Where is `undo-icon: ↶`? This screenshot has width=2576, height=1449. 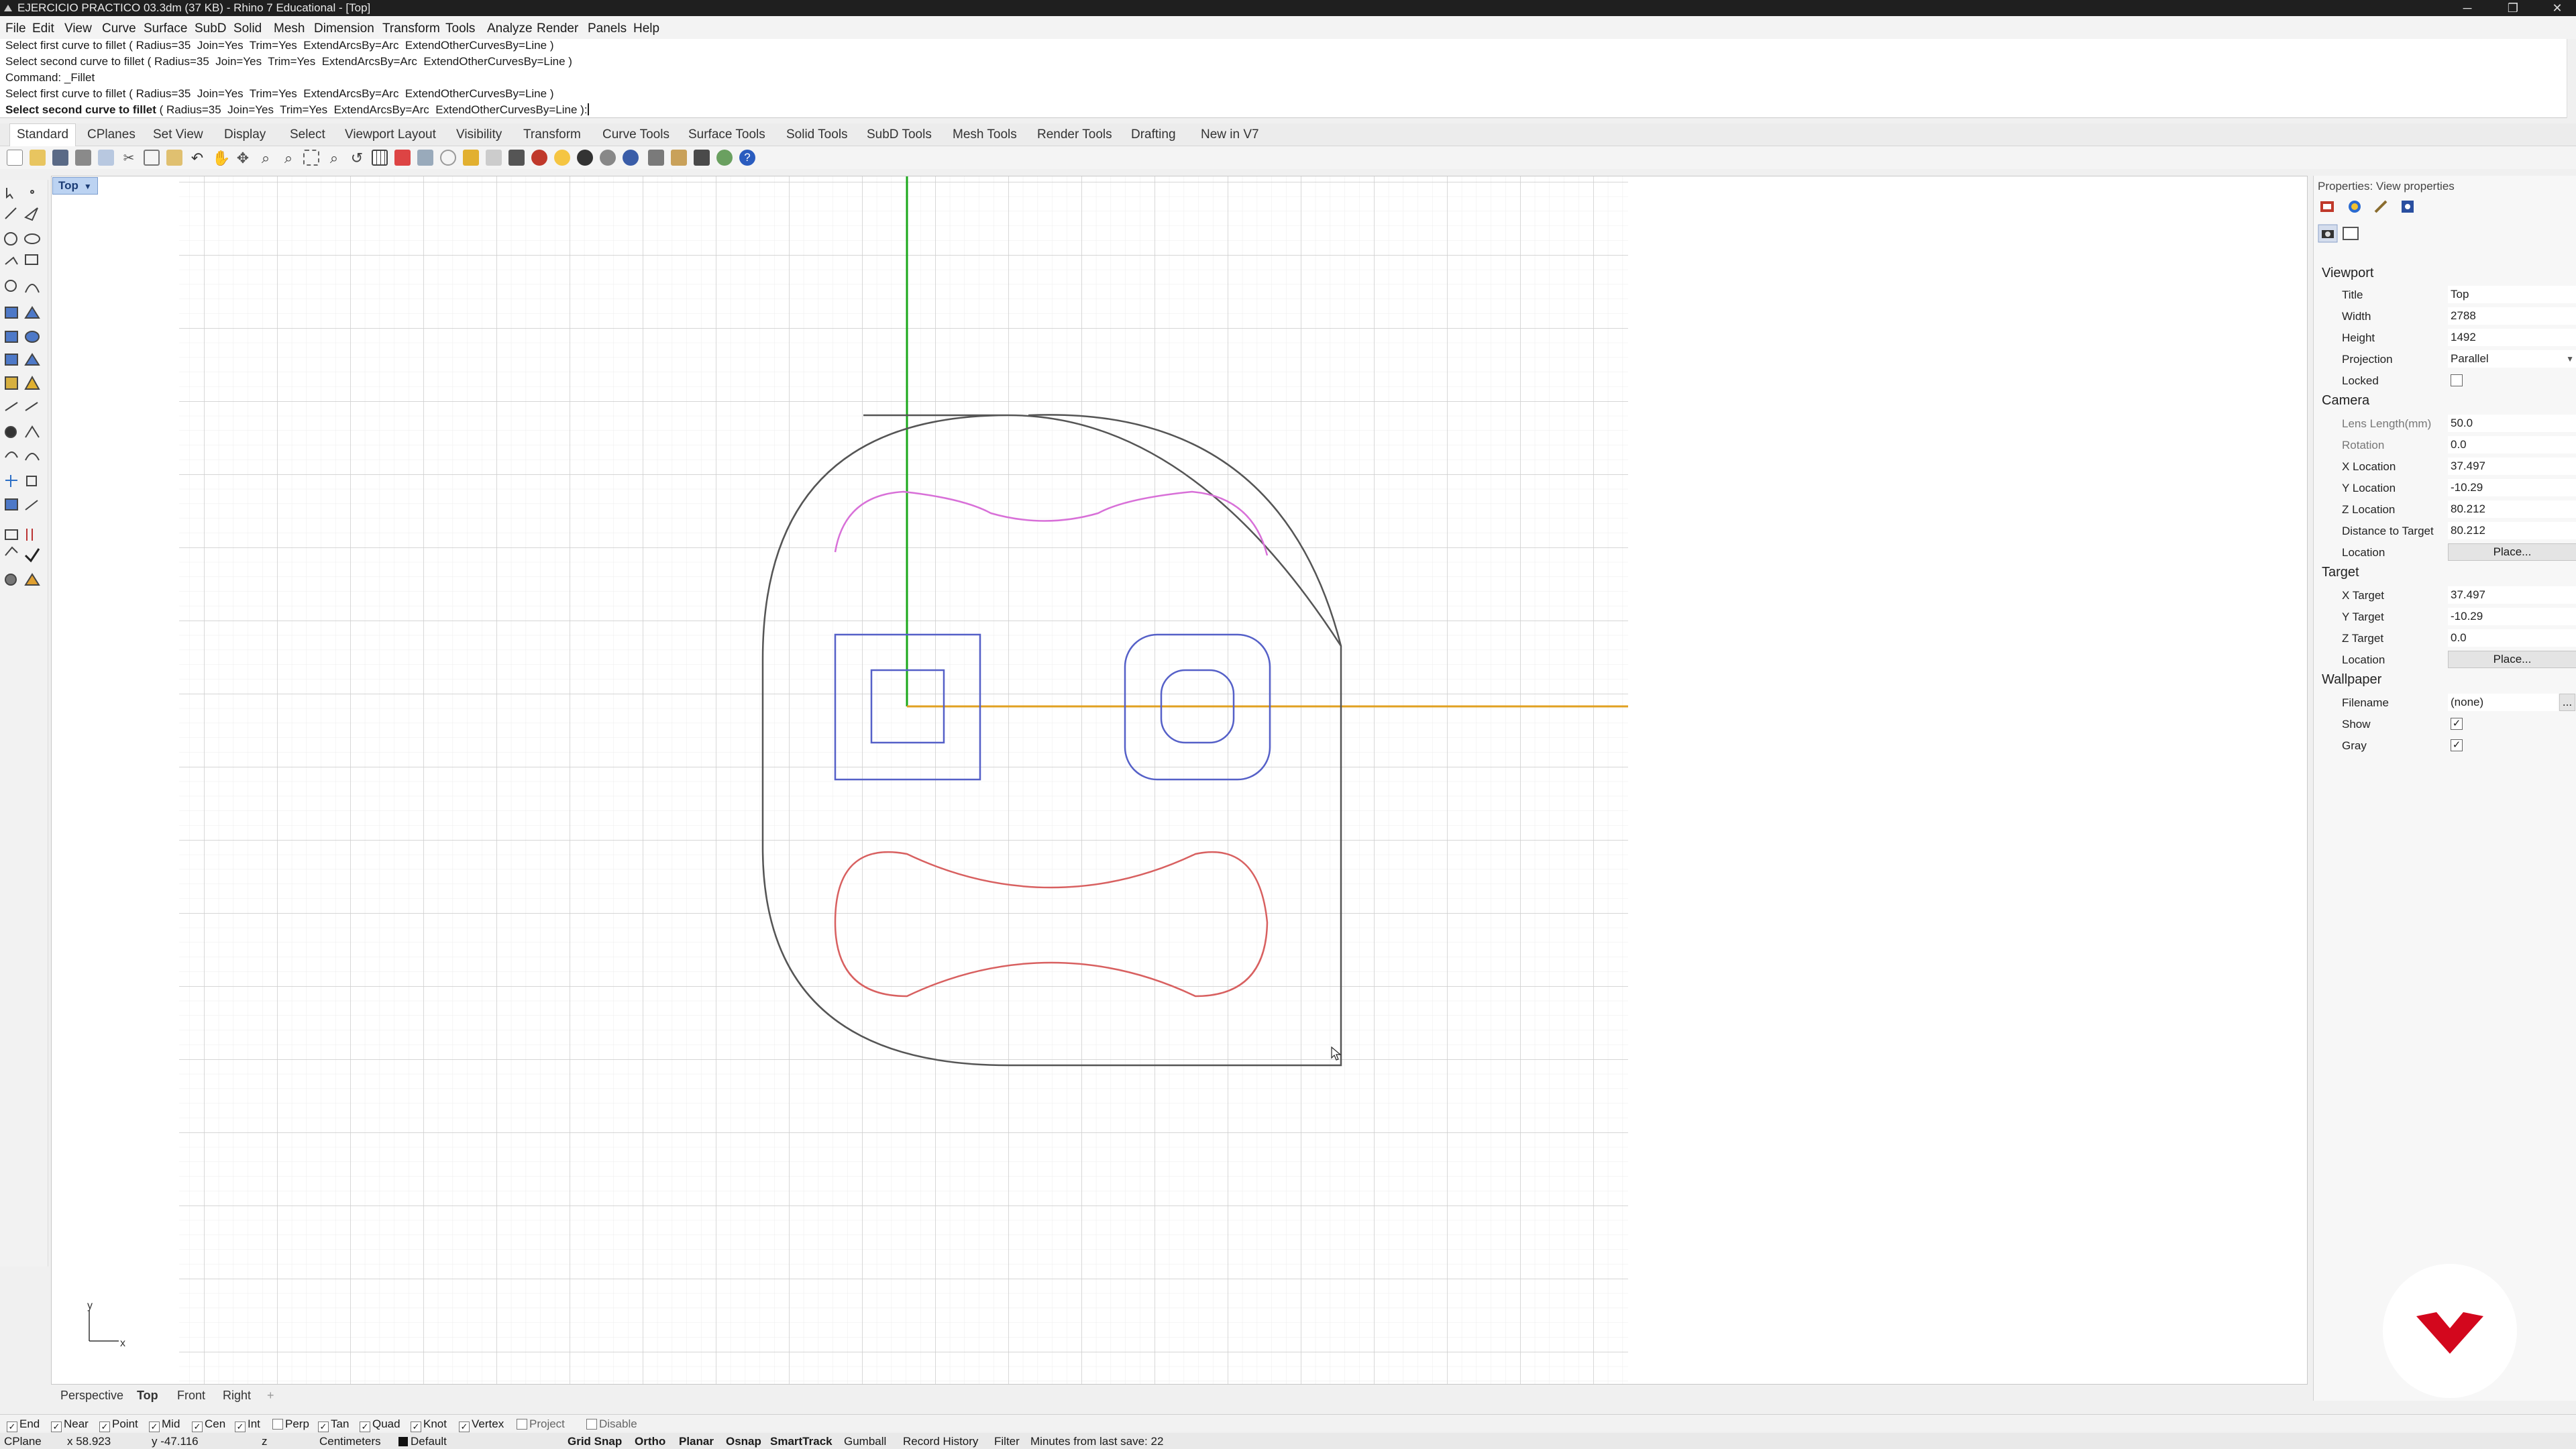 undo-icon: ↶ is located at coordinates (197, 158).